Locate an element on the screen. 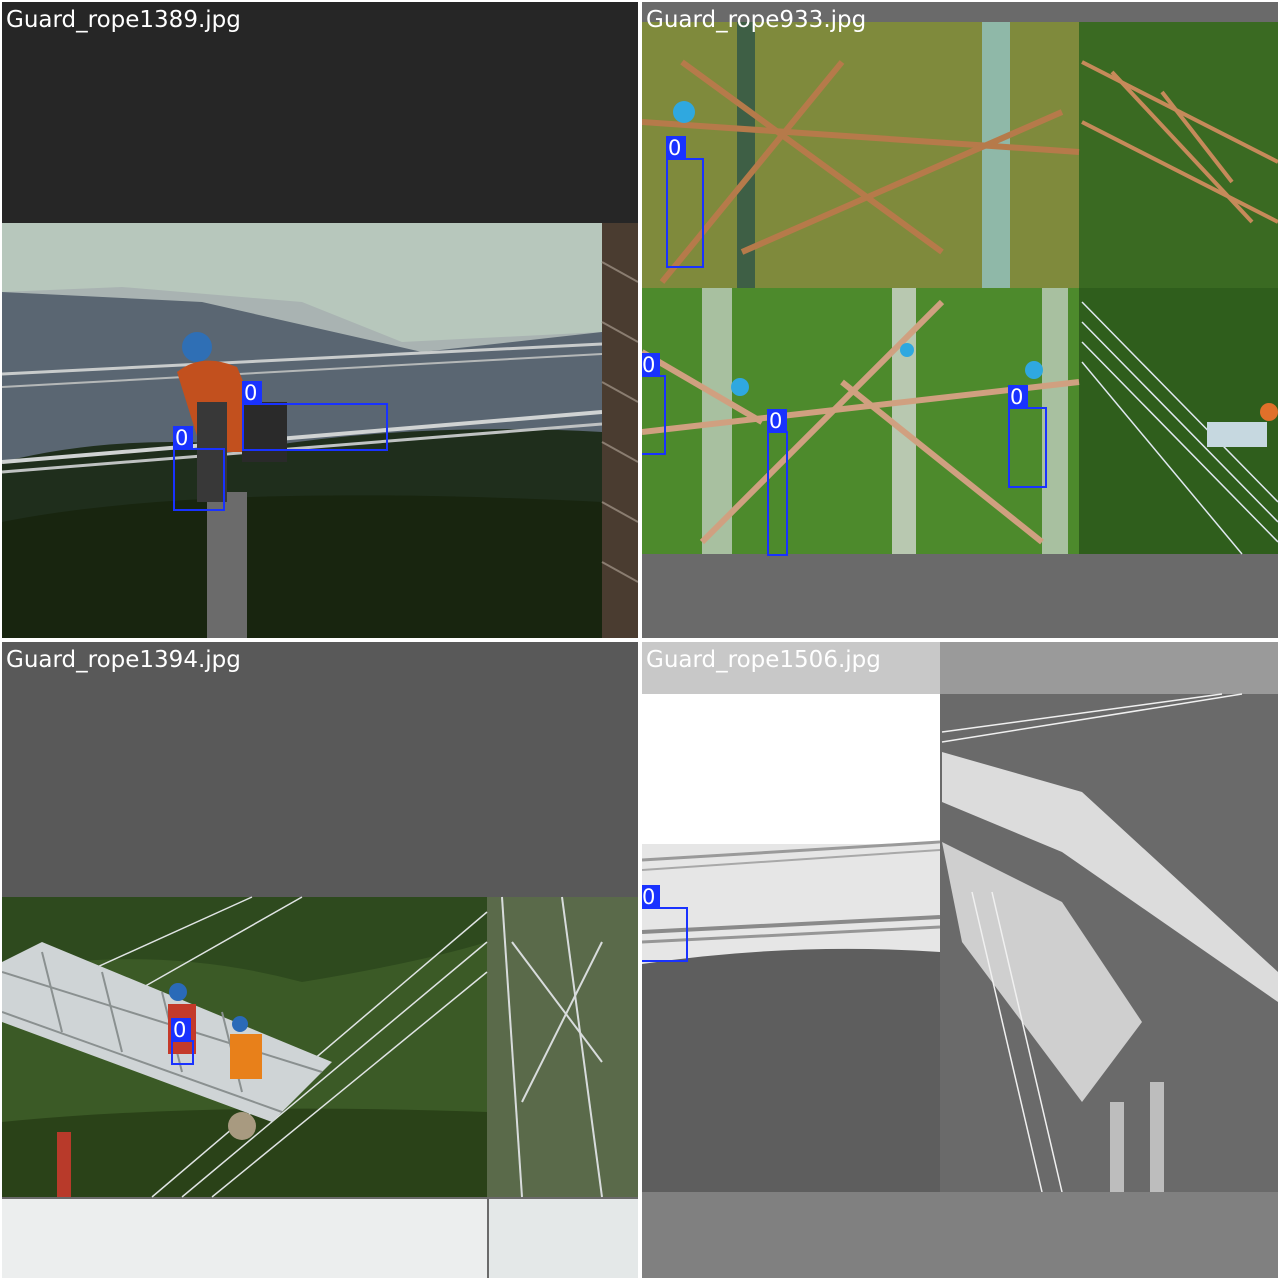 Image resolution: width=1280 pixels, height=1280 pixels. image-filename: Guard_rope1506.jpg is located at coordinates (763, 660).